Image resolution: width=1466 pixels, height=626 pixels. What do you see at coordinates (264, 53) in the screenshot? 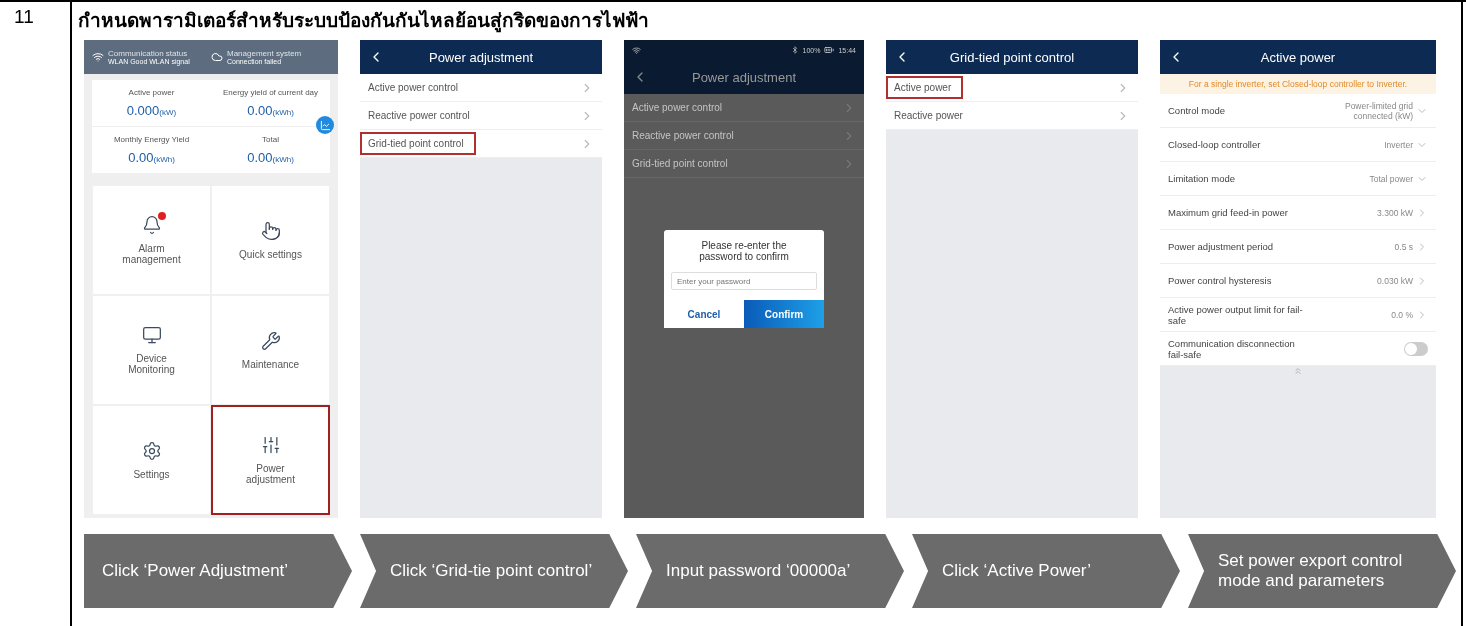
I see `status-label: Management system` at bounding box center [264, 53].